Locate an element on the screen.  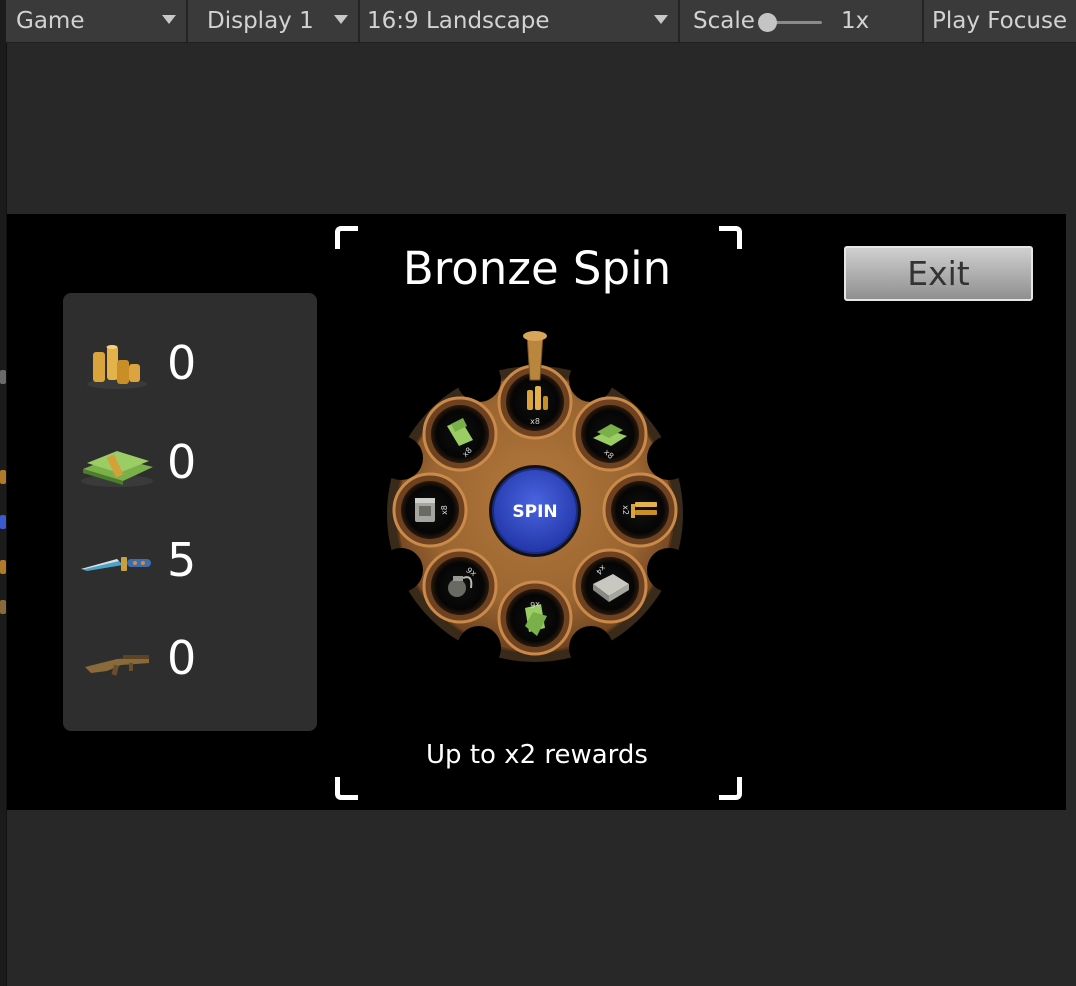
crate-icon is located at coordinates (425, 510).